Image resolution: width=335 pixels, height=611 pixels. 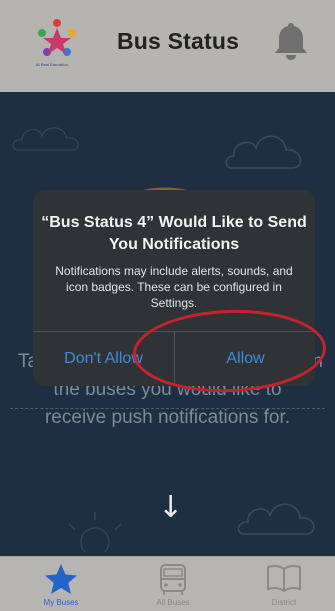 I want to click on tab-label: District, so click(x=284, y=602).